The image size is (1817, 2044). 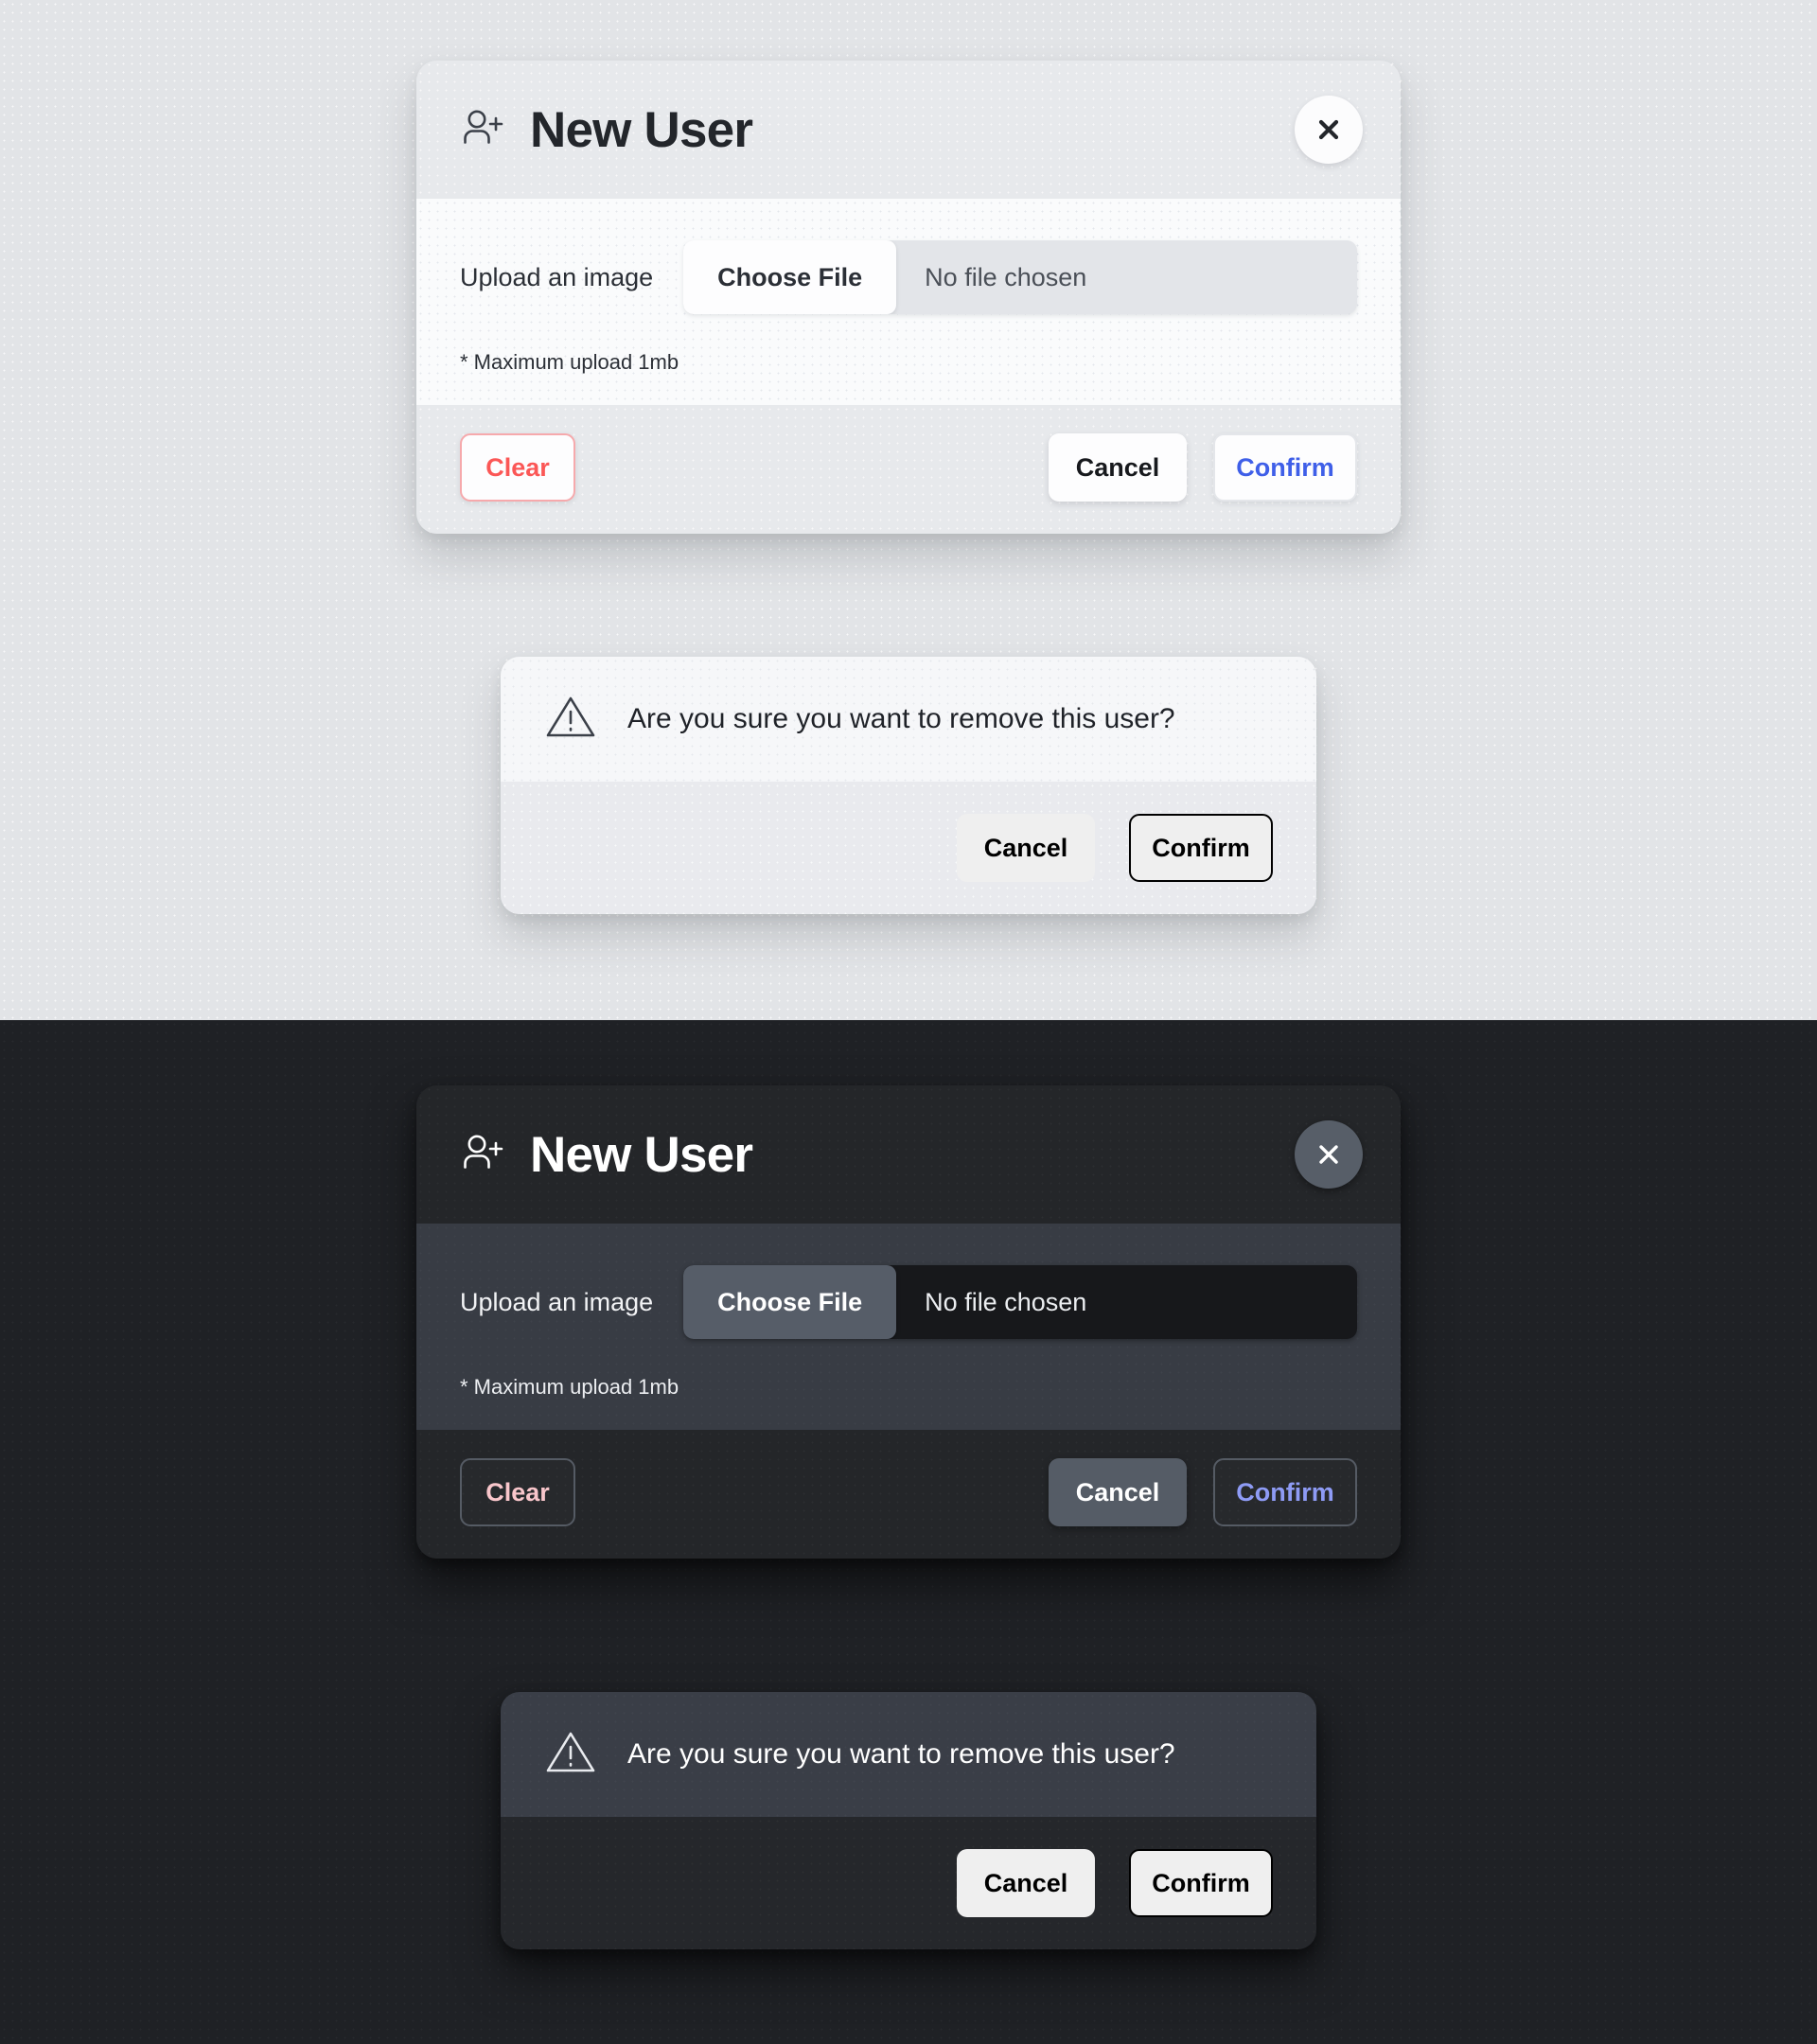 I want to click on modal-footer: Clear Cancel Confirm, so click(x=908, y=469).